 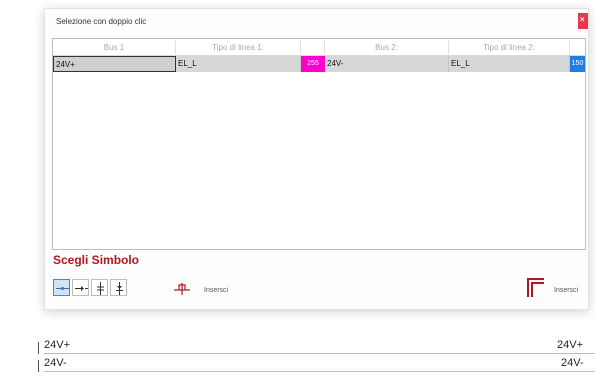 I want to click on cell-bus1: 24V+, so click(x=114, y=64).